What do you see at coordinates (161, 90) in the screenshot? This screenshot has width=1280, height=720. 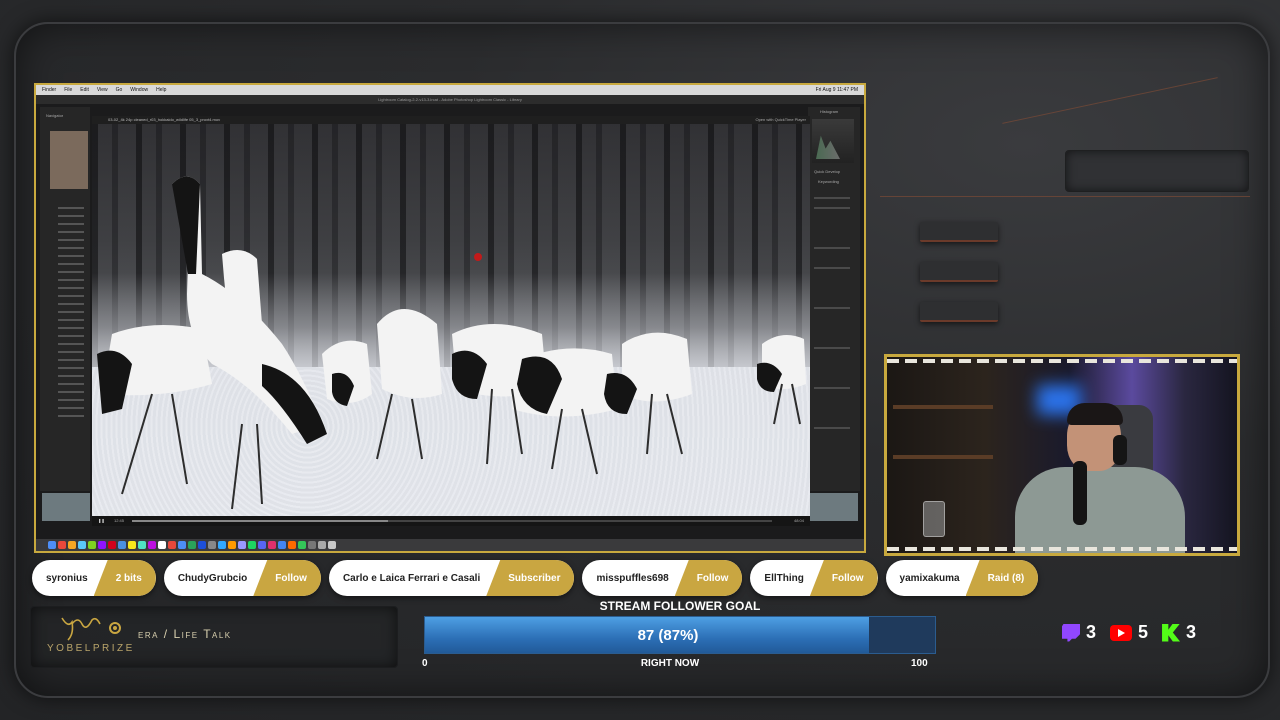 I see `menu-item-help: Help` at bounding box center [161, 90].